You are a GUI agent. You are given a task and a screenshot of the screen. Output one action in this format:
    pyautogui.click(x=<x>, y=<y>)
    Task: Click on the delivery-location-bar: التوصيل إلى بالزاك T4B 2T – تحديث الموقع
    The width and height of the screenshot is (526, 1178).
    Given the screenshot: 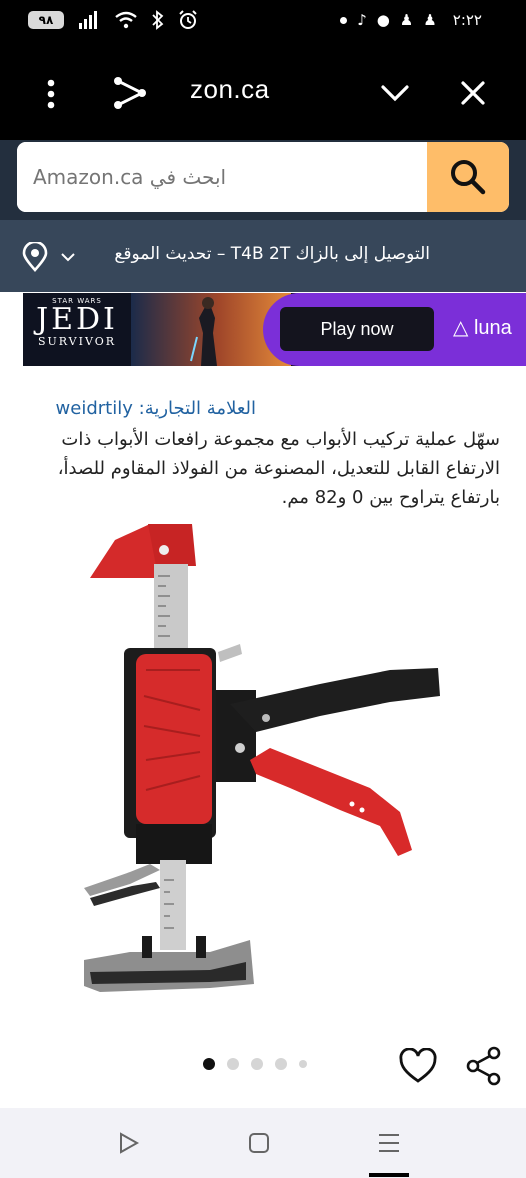 What is the action you would take?
    pyautogui.click(x=263, y=256)
    